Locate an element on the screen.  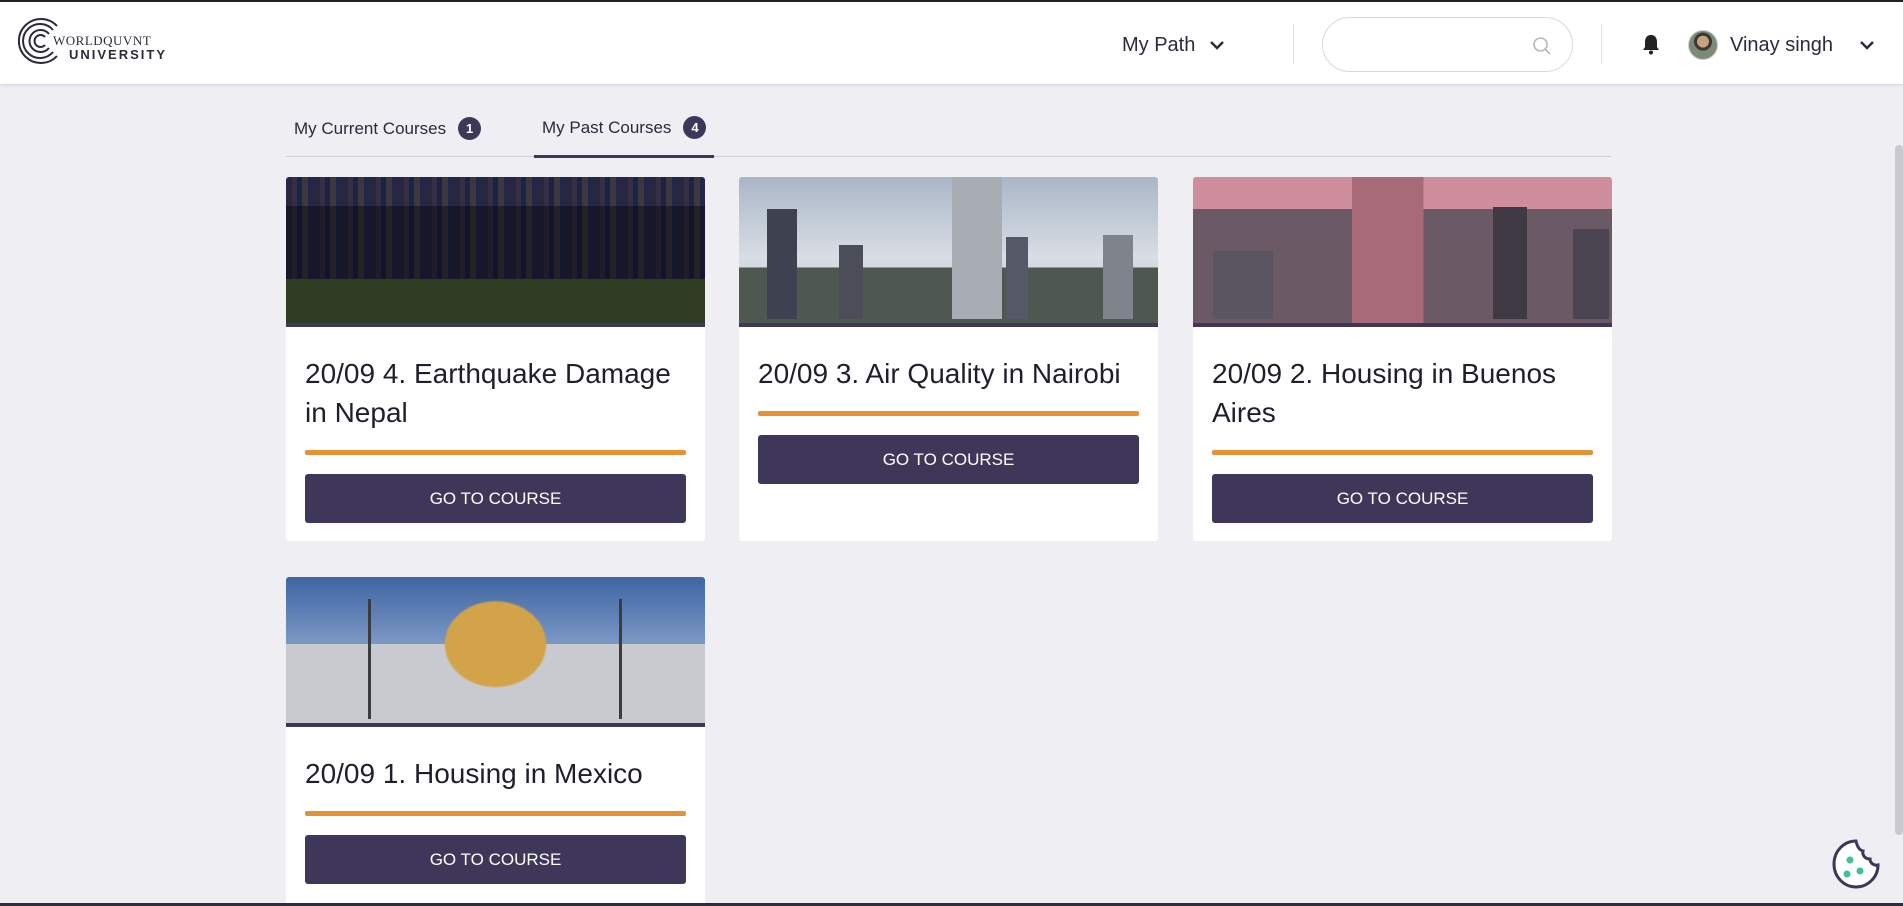
count-badge: 4 is located at coordinates (695, 127).